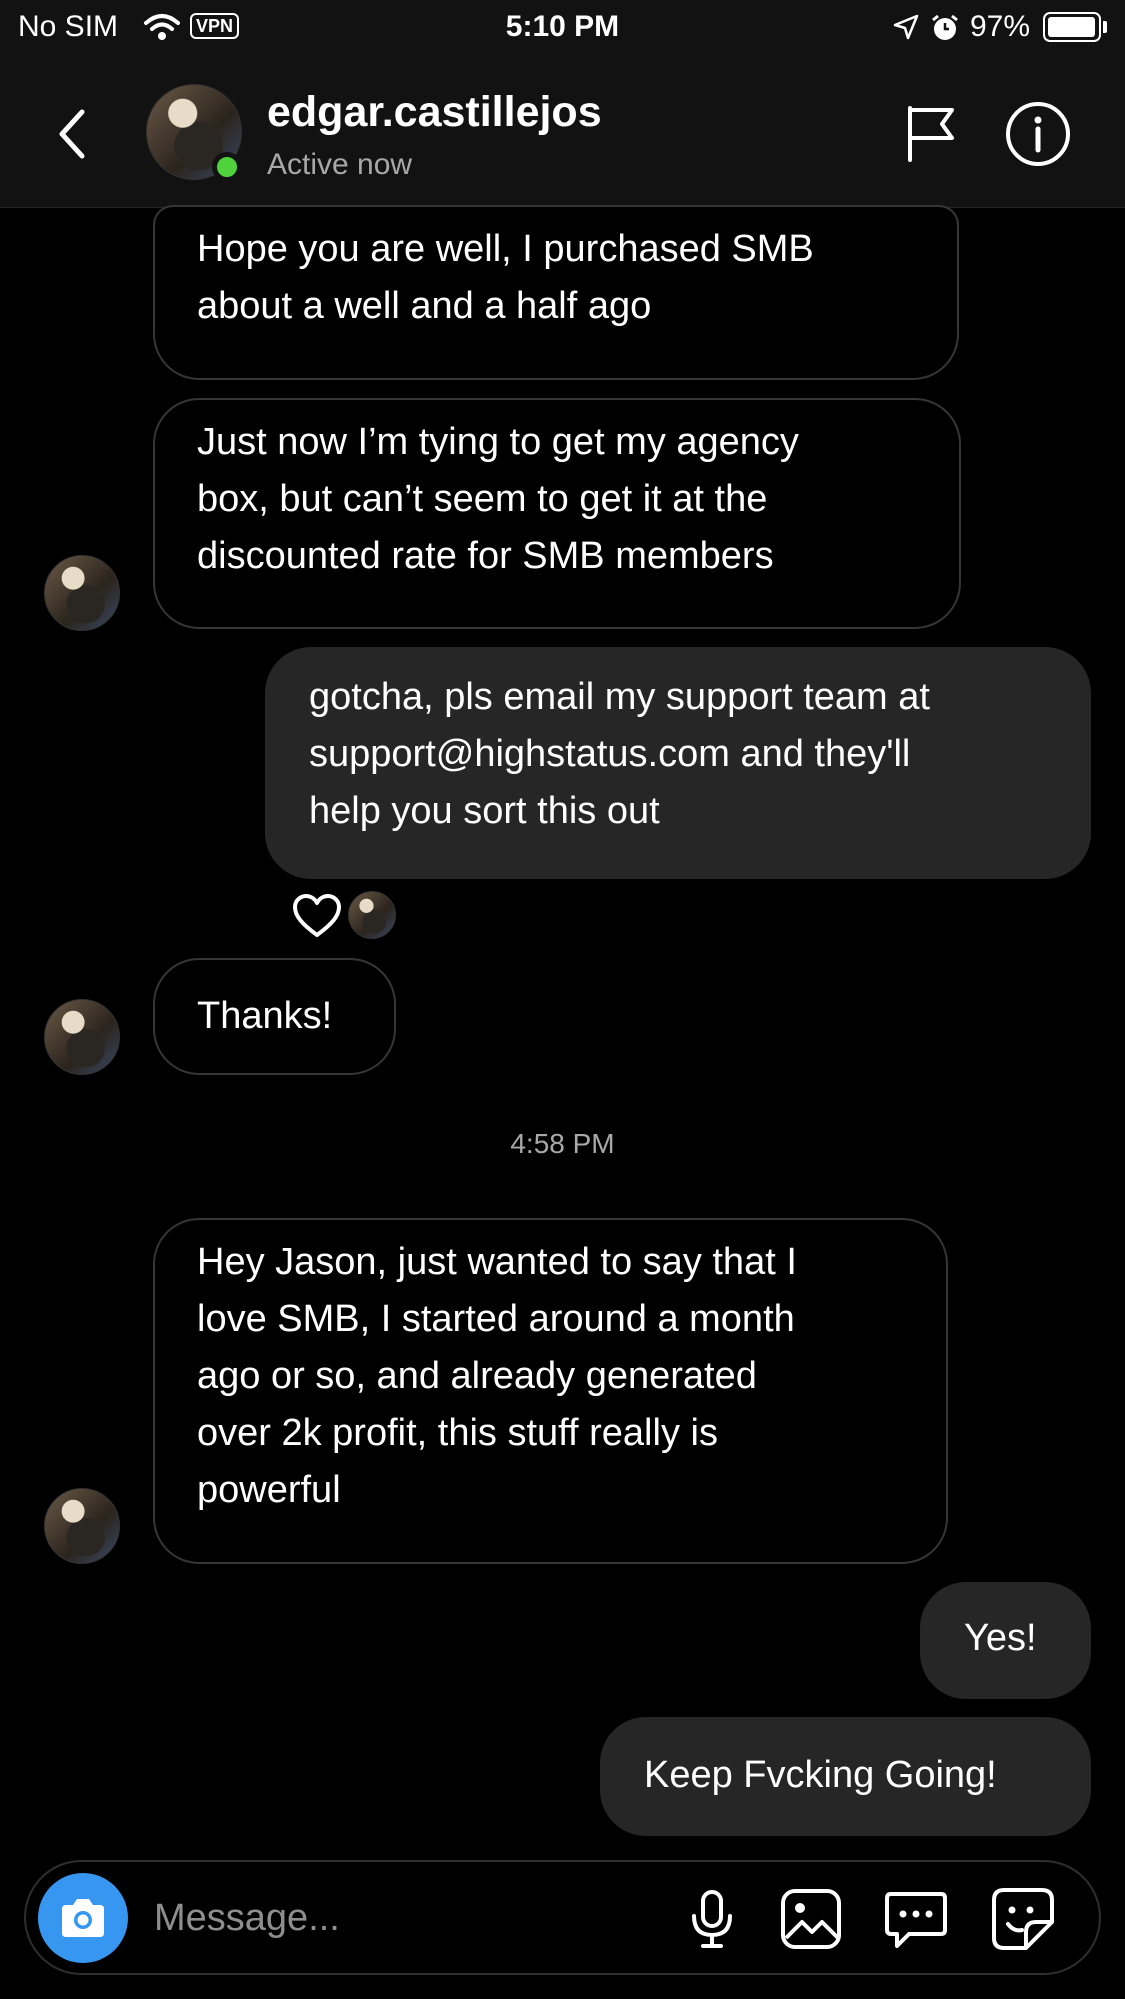  Describe the element at coordinates (1000, 26) in the screenshot. I see `battery-percent: 97%` at that location.